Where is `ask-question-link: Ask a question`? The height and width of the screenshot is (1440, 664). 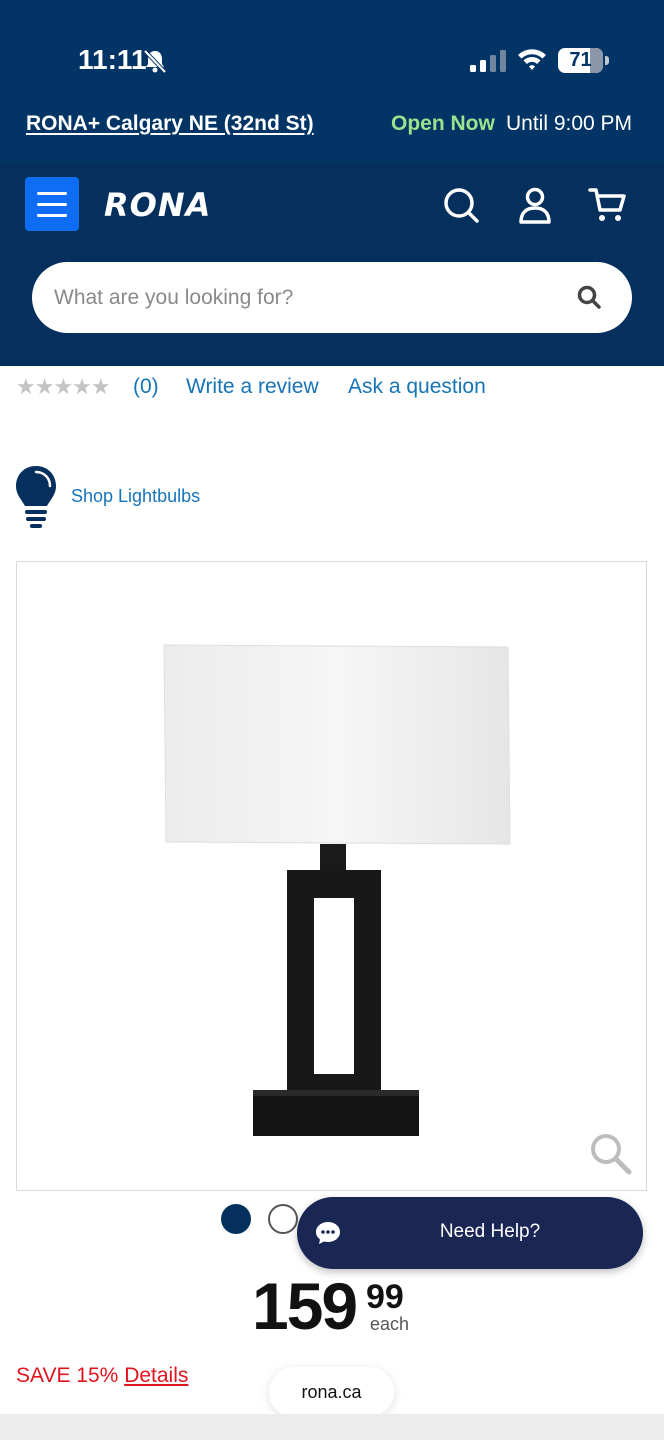
ask-question-link: Ask a question is located at coordinates (417, 387).